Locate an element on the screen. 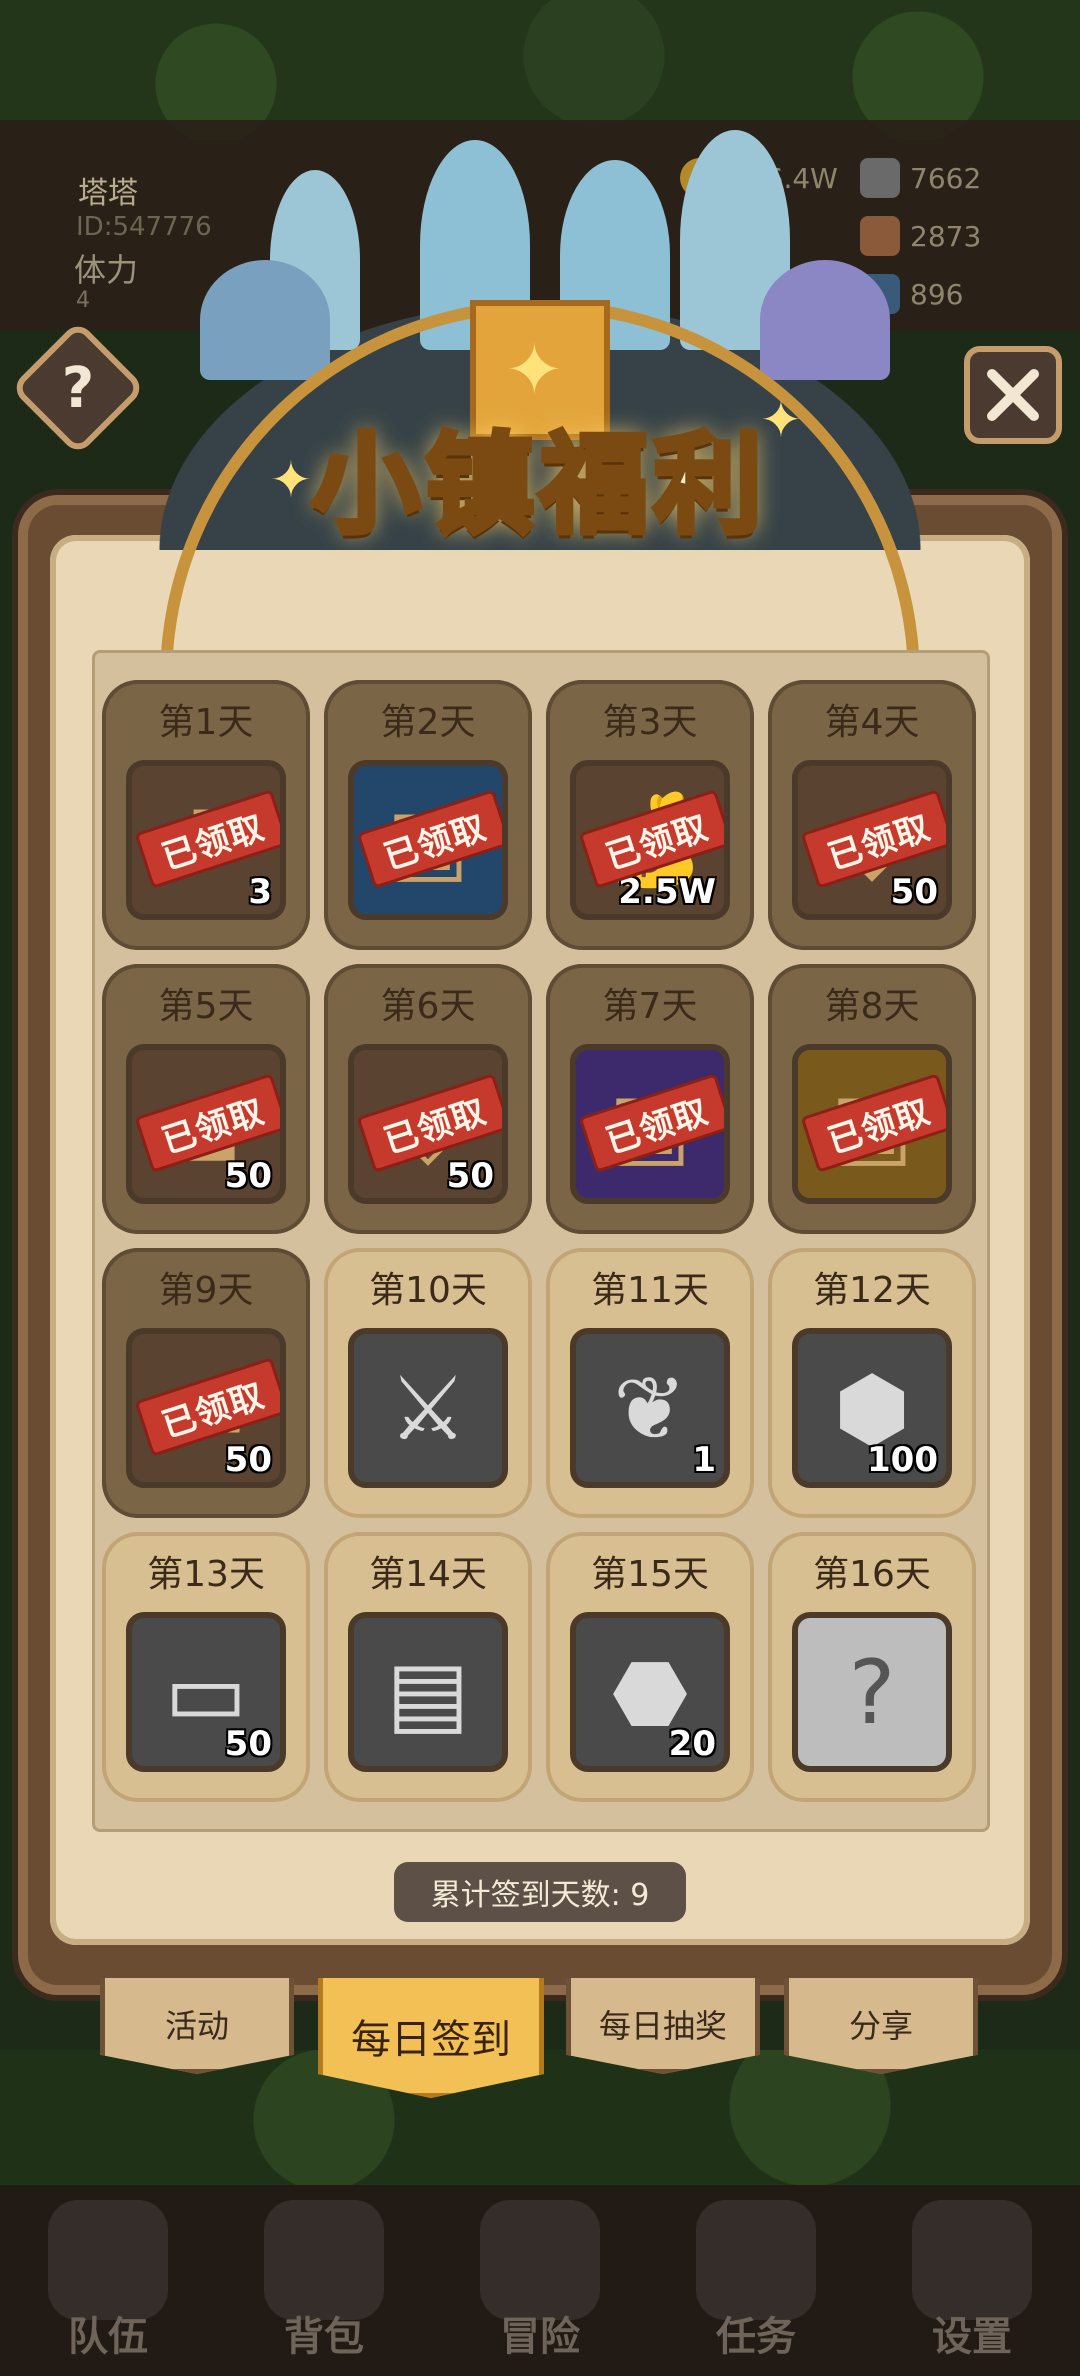 This screenshot has width=1080, height=2376. day-label: 第16天 is located at coordinates (872, 1574).